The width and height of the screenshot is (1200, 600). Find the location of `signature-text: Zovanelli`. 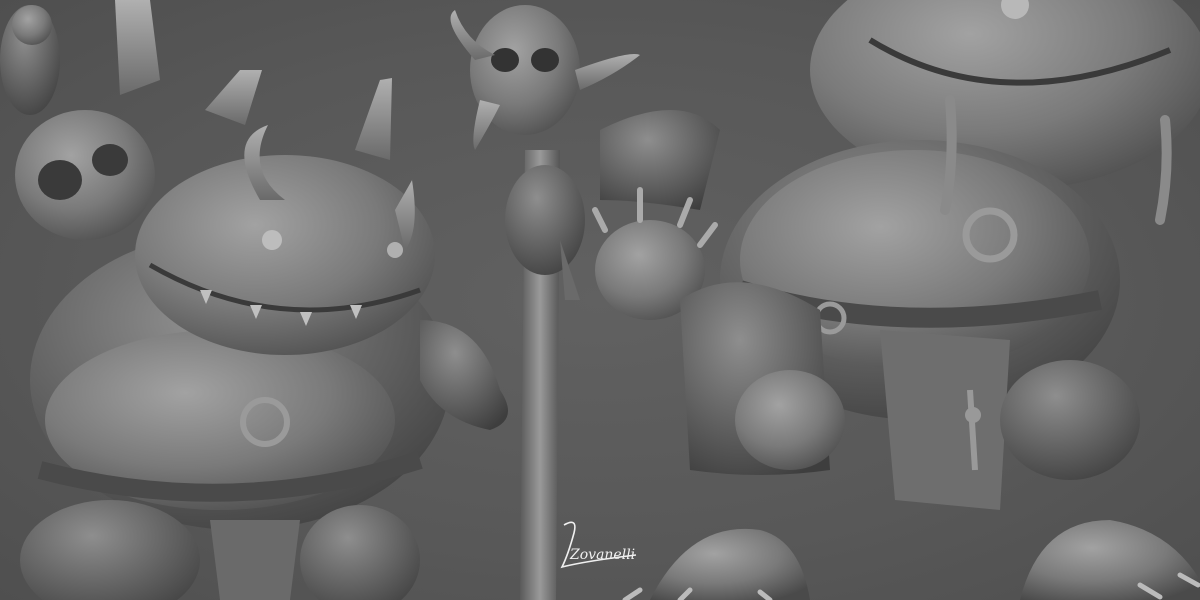

signature-text: Zovanelli is located at coordinates (602, 555).